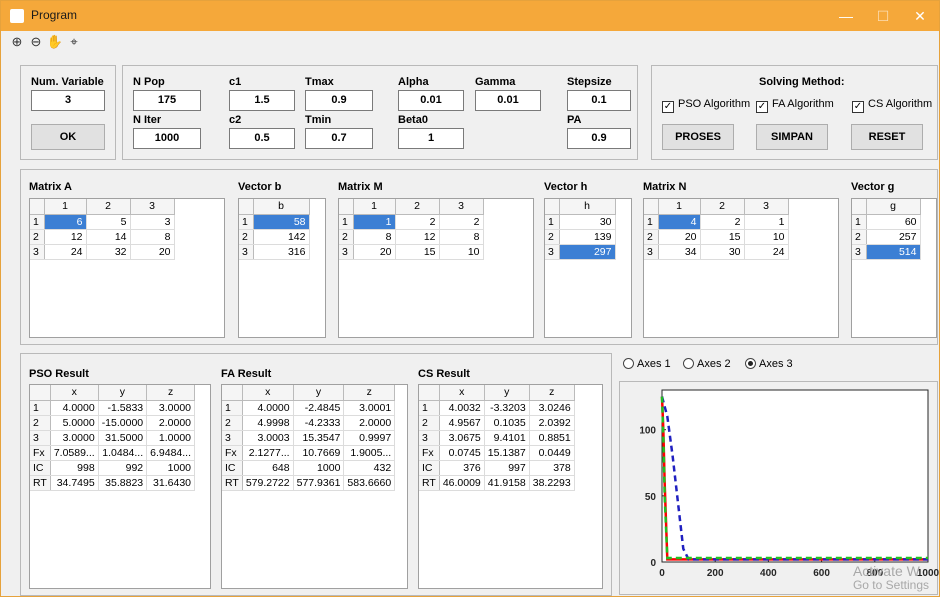  Describe the element at coordinates (281, 252) in the screenshot. I see `table-cell: 316` at that location.